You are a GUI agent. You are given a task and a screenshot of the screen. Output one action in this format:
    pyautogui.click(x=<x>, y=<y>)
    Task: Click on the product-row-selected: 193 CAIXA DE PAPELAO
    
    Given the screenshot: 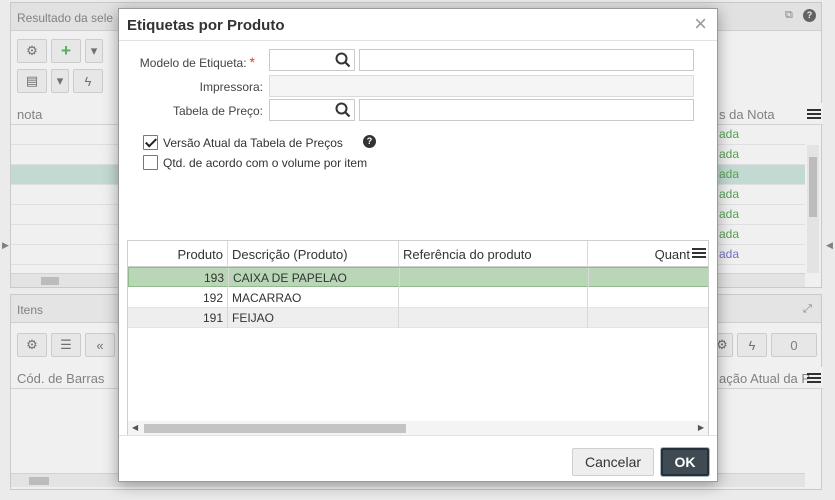 What is the action you would take?
    pyautogui.click(x=418, y=277)
    